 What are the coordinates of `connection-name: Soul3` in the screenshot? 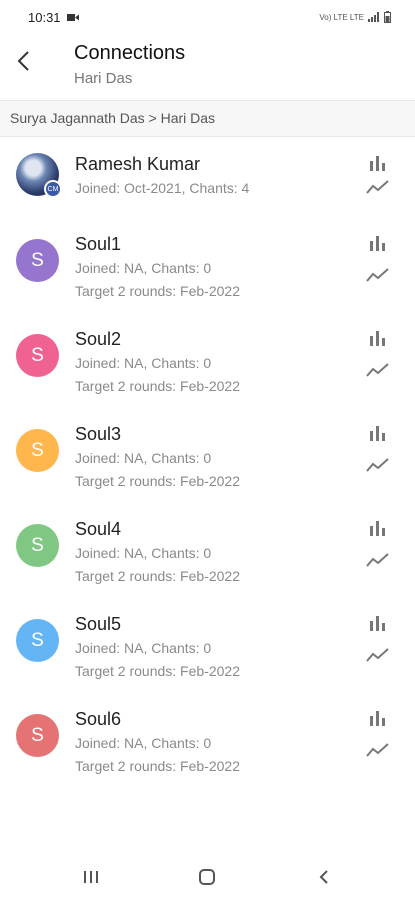 It's located at (98, 434).